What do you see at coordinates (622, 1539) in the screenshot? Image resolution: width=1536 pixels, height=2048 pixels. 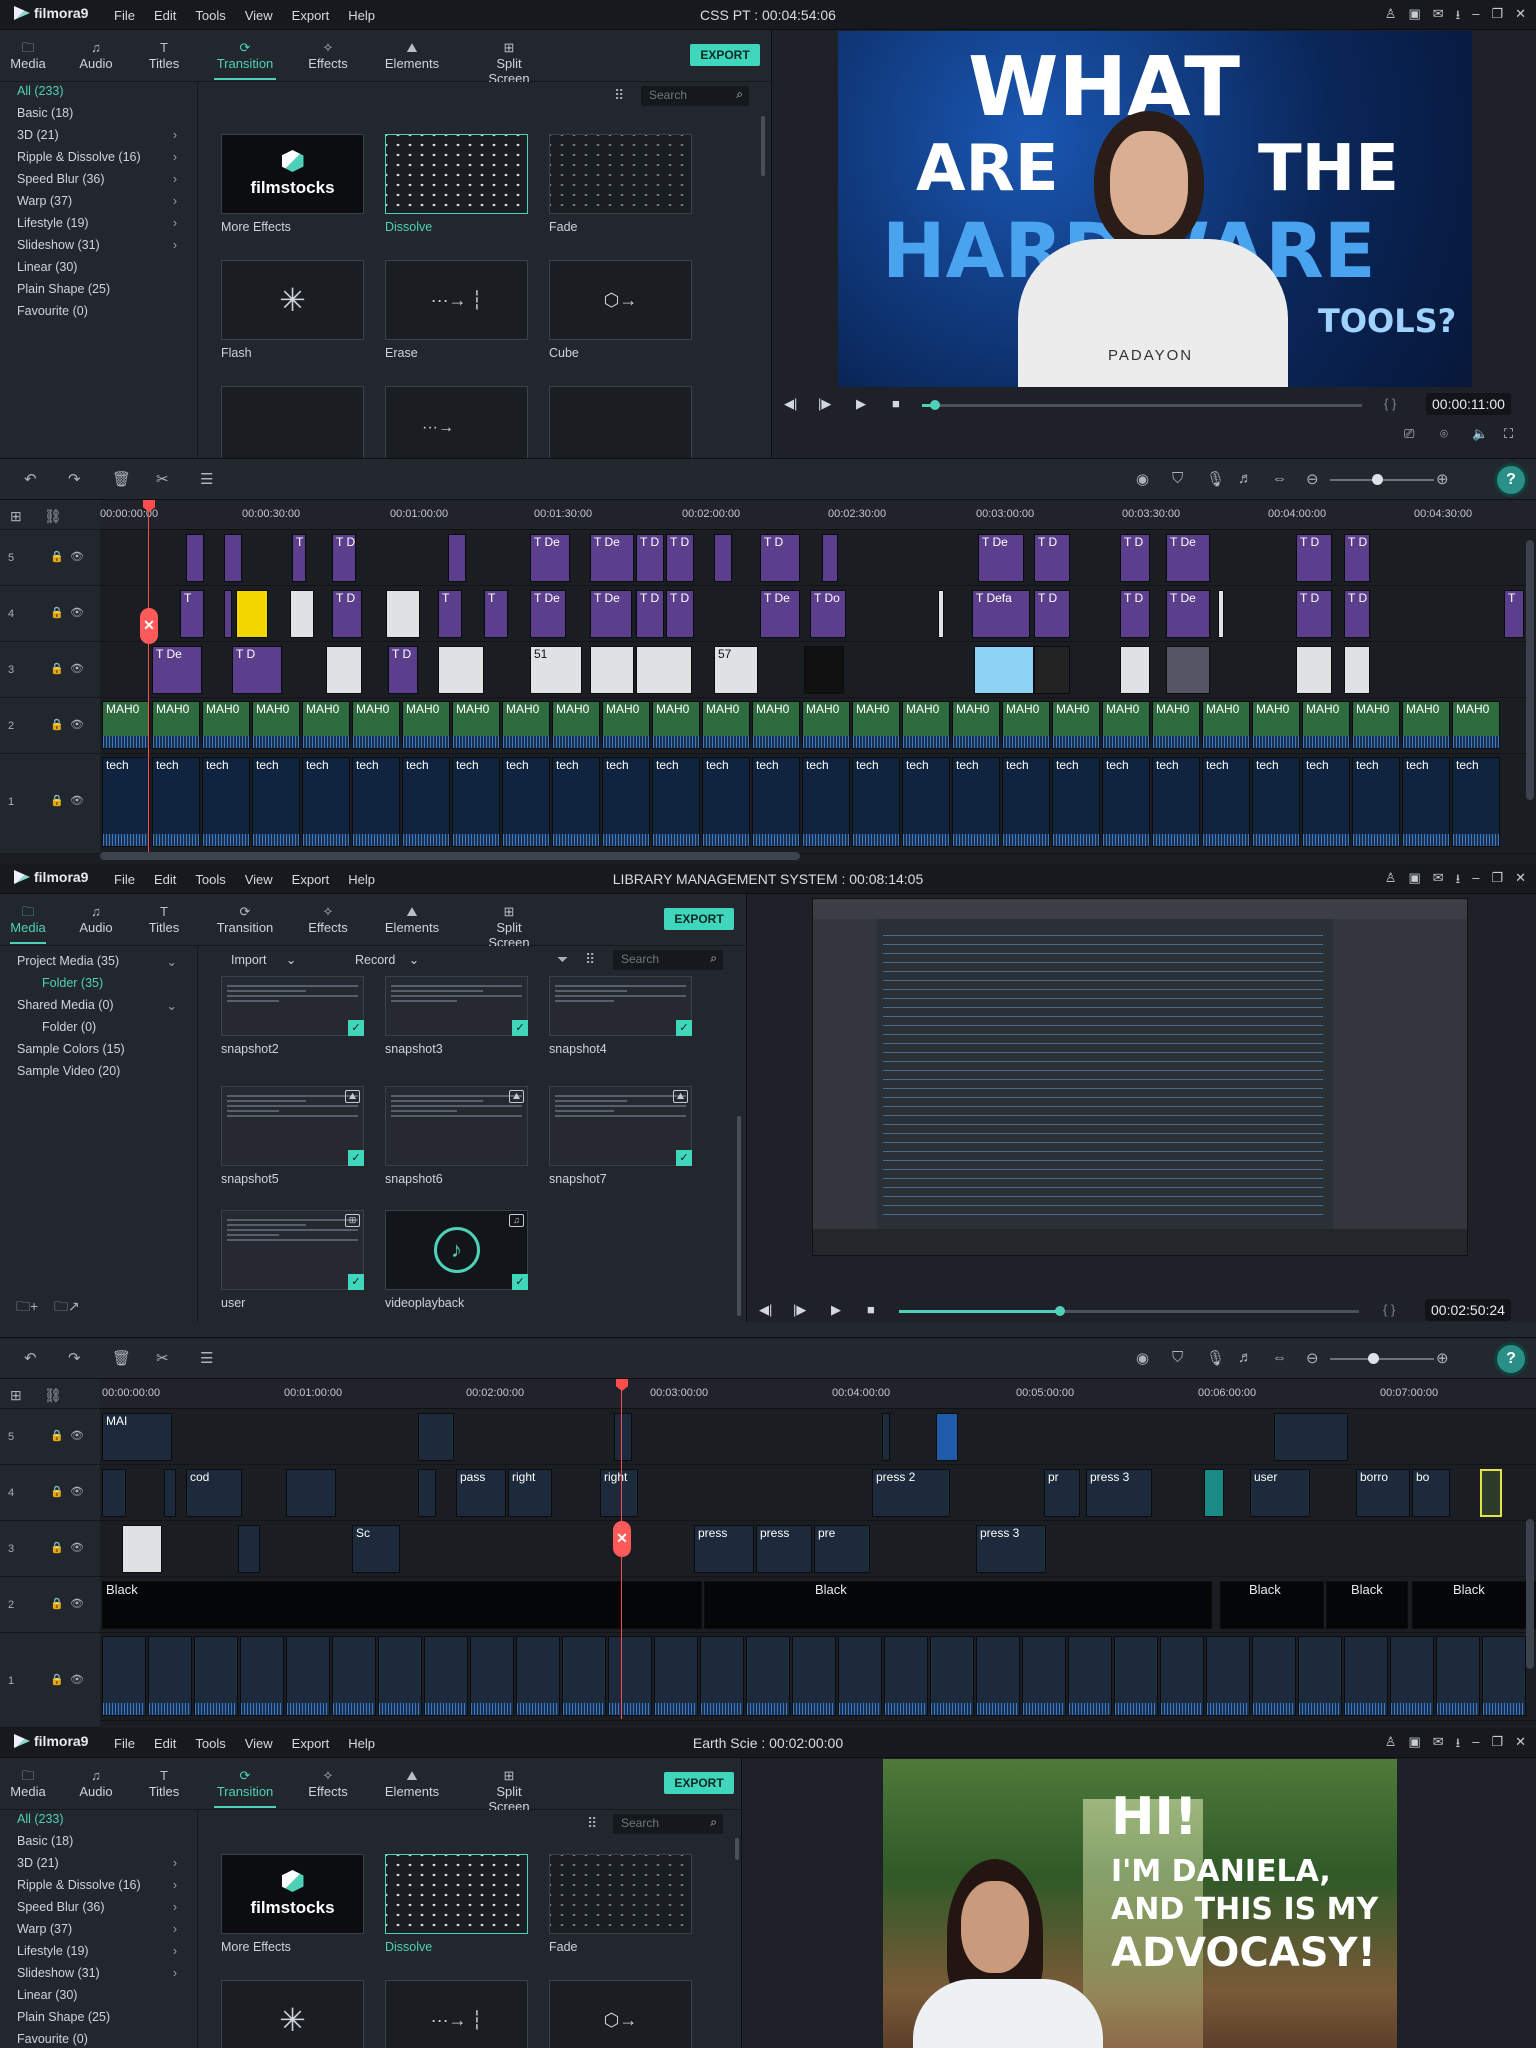 I see `split-playhead-button: ✕` at bounding box center [622, 1539].